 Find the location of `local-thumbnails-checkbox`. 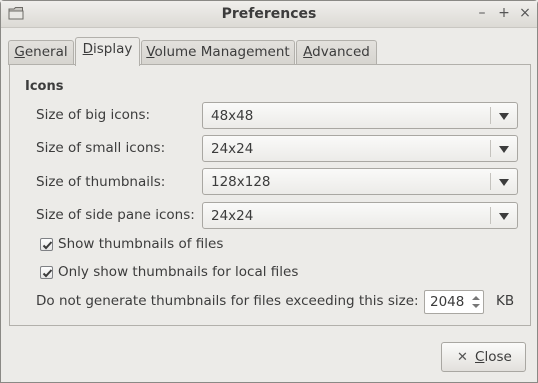

local-thumbnails-checkbox is located at coordinates (46, 272).